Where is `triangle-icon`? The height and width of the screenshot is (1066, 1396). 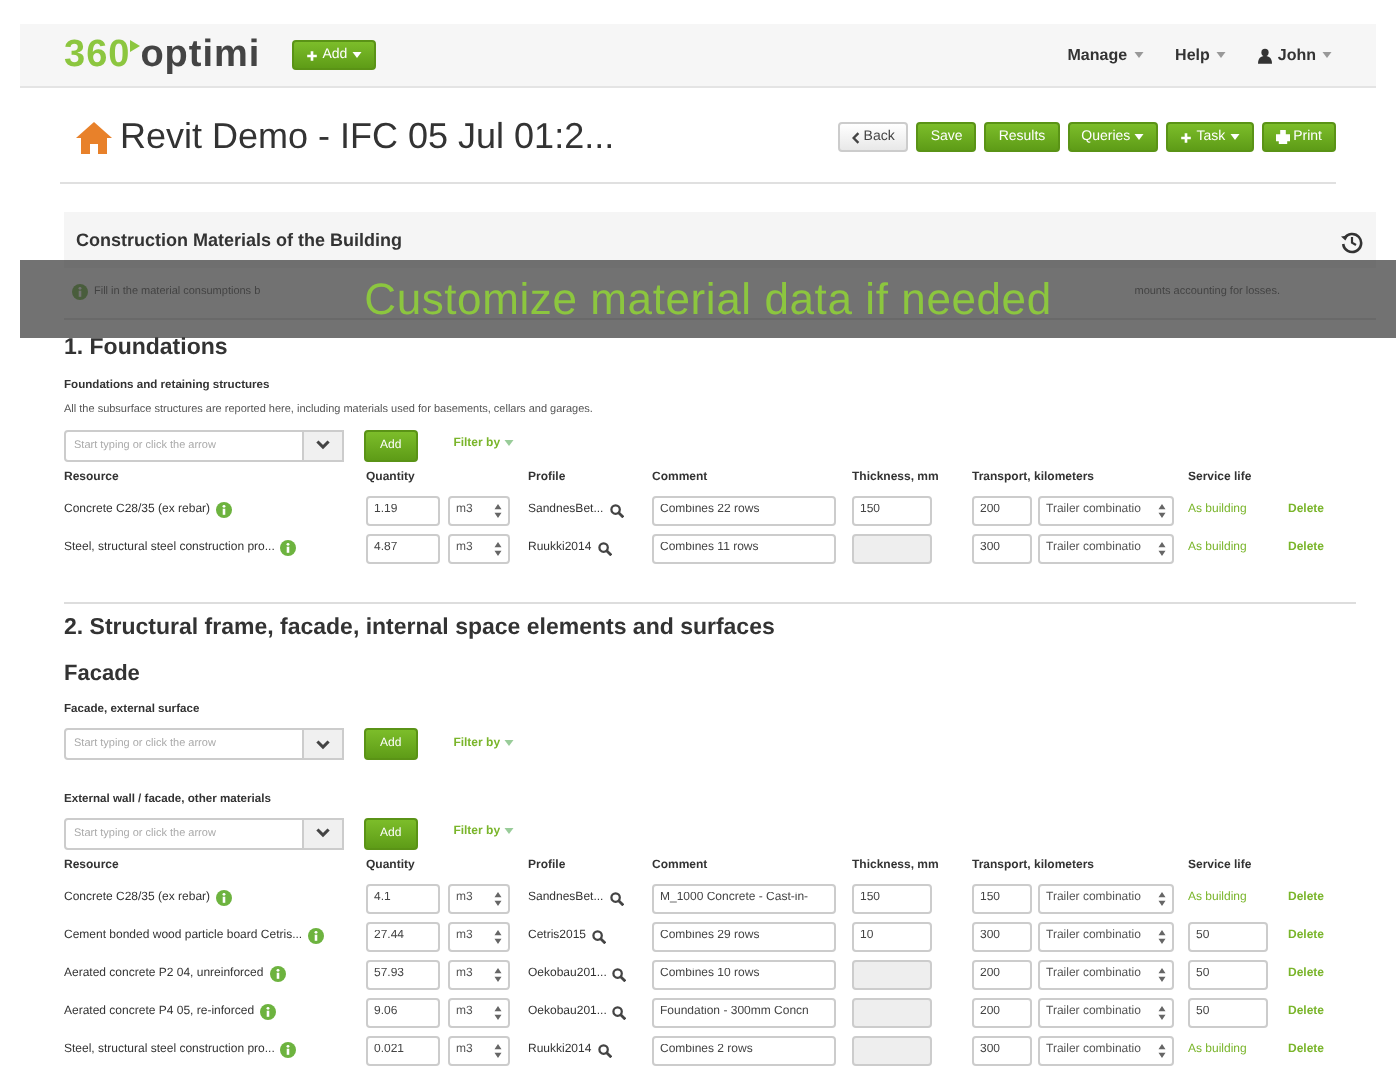 triangle-icon is located at coordinates (135, 46).